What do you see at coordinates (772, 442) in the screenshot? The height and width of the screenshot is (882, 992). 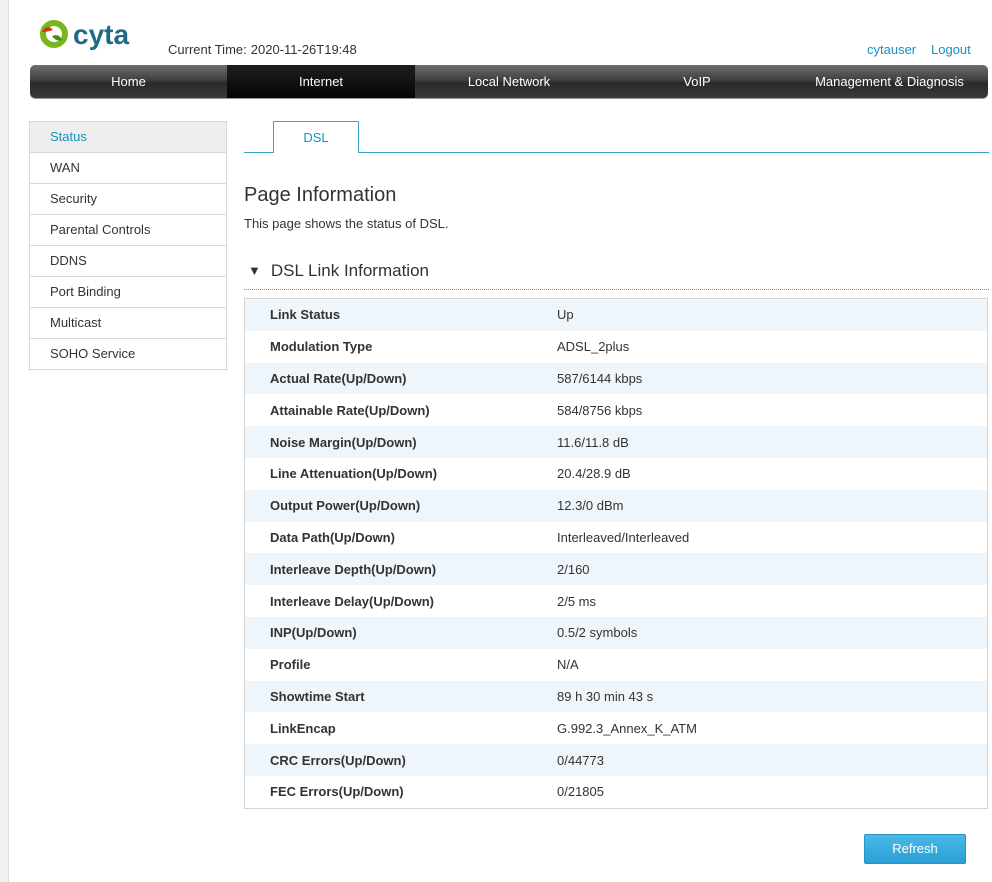 I see `row-value: 11.6/11.8 dB` at bounding box center [772, 442].